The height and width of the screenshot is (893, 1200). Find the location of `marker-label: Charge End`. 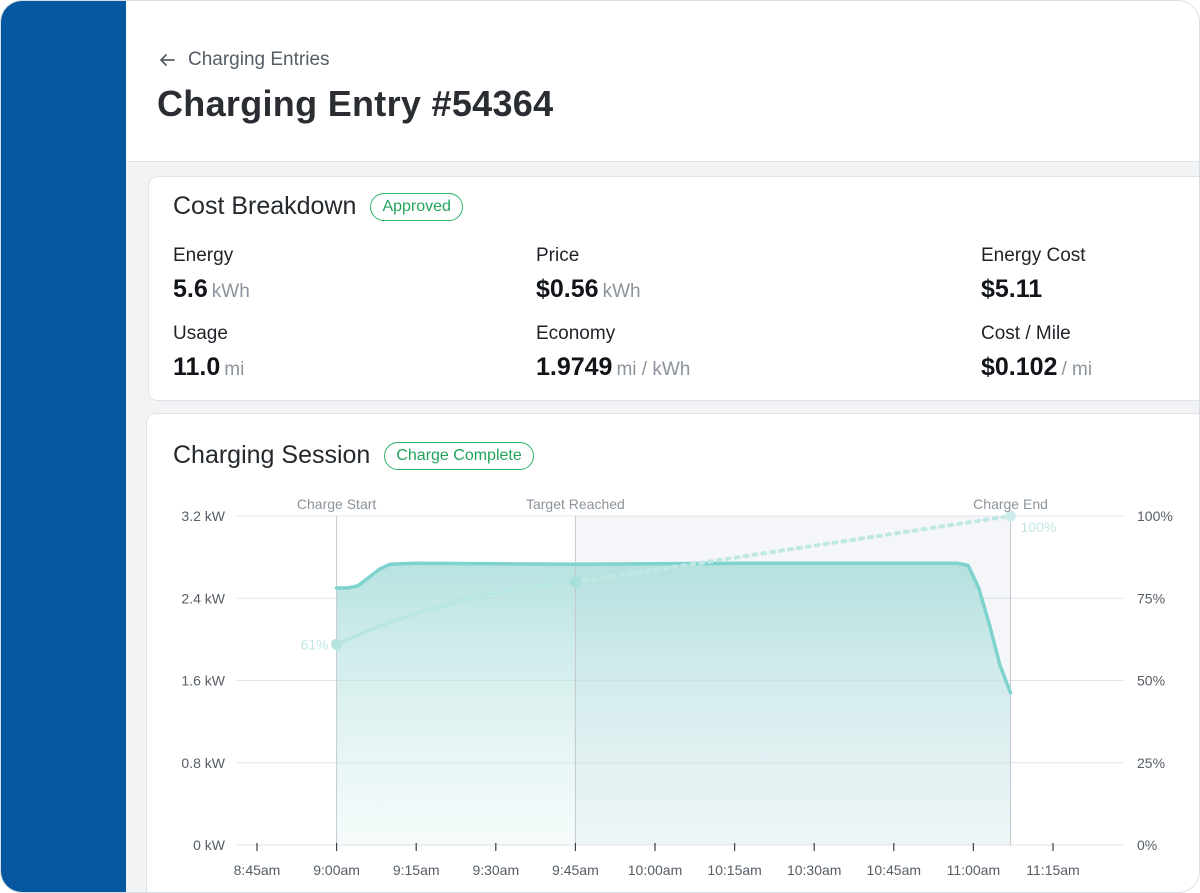

marker-label: Charge End is located at coordinates (1010, 504).